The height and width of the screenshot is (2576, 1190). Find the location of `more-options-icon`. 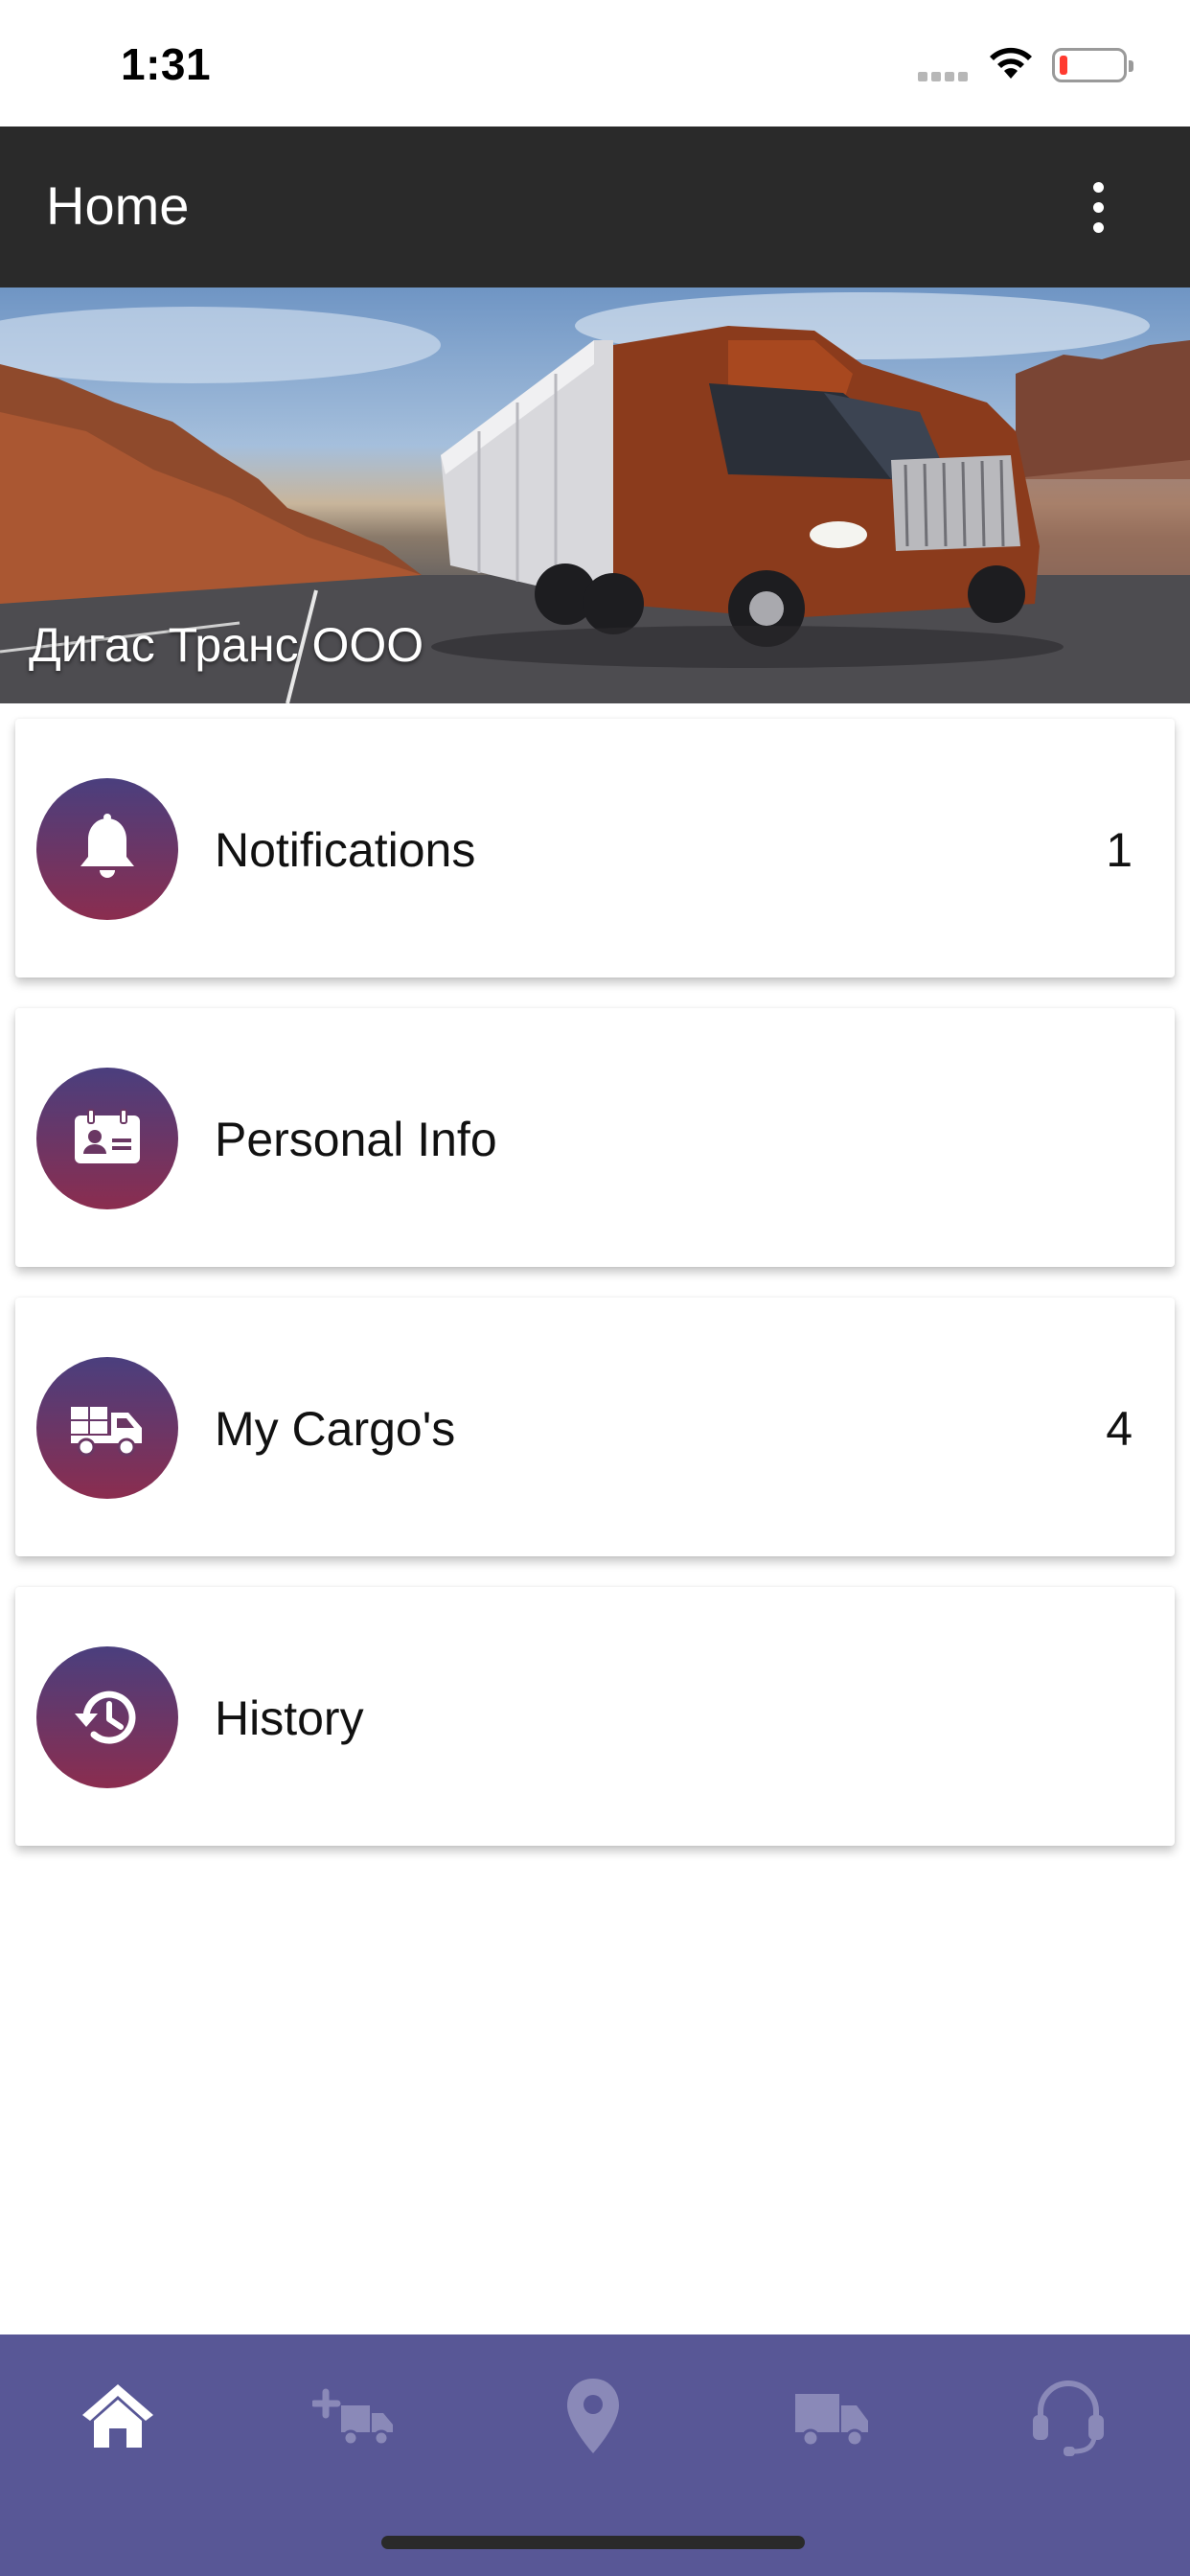

more-options-icon is located at coordinates (1098, 207).